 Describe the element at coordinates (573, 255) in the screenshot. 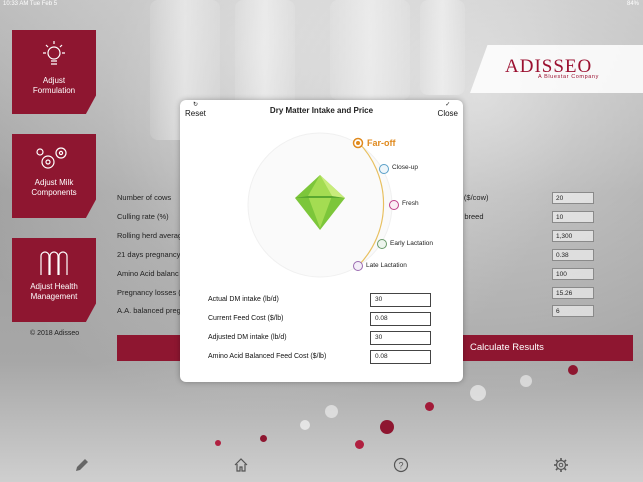

I see `form-field: 0.38` at that location.